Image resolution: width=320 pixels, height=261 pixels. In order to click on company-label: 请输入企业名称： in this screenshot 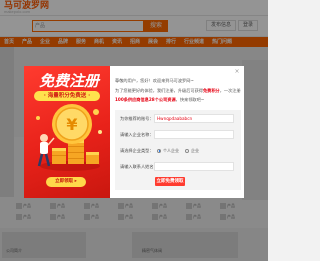, I will do `click(137, 134)`.